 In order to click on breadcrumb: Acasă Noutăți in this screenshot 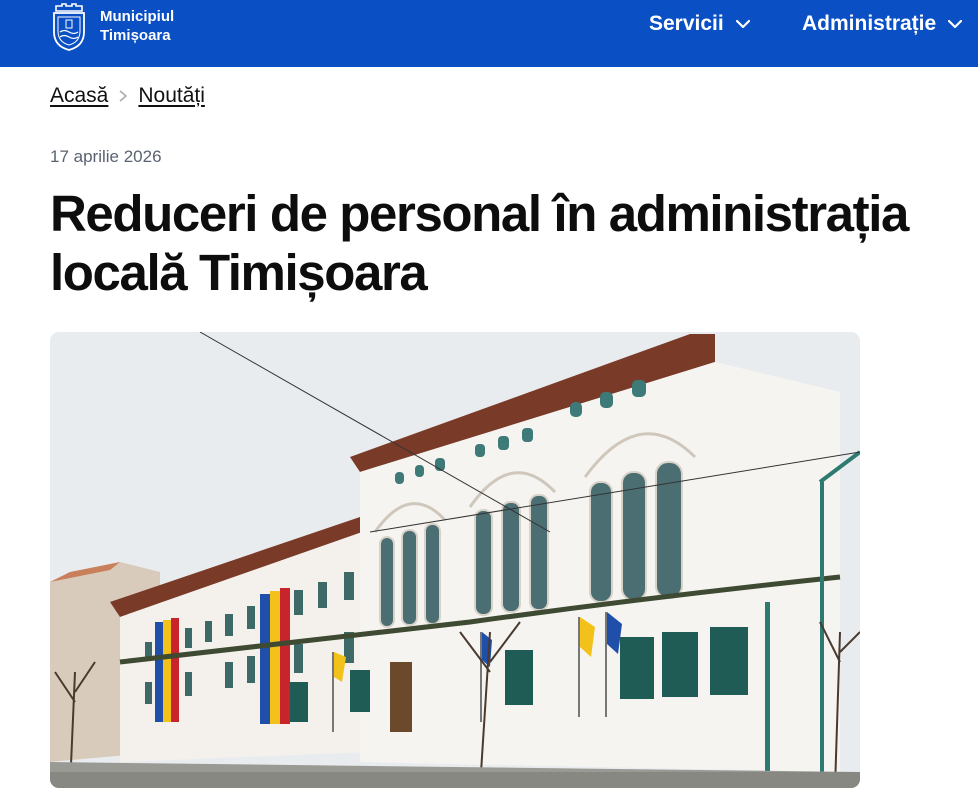, I will do `click(127, 96)`.